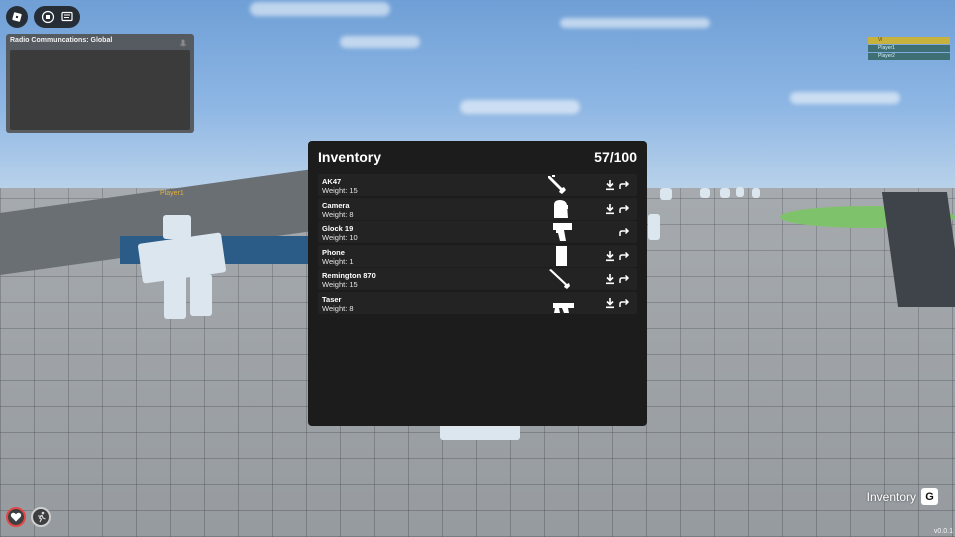 This screenshot has height=537, width=955. Describe the element at coordinates (477, 208) in the screenshot. I see `inventory-item-camera: Camera Weight: 8` at that location.